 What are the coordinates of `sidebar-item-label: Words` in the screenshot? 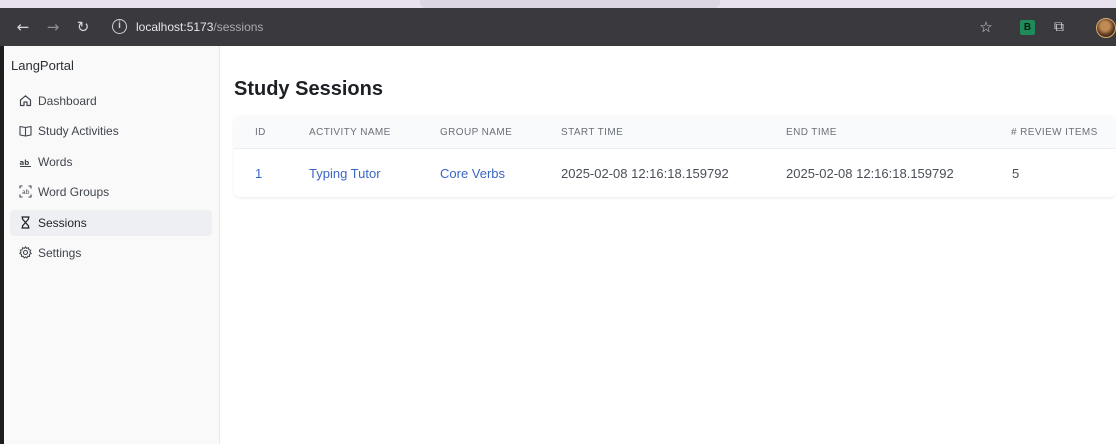 It's located at (55, 162).